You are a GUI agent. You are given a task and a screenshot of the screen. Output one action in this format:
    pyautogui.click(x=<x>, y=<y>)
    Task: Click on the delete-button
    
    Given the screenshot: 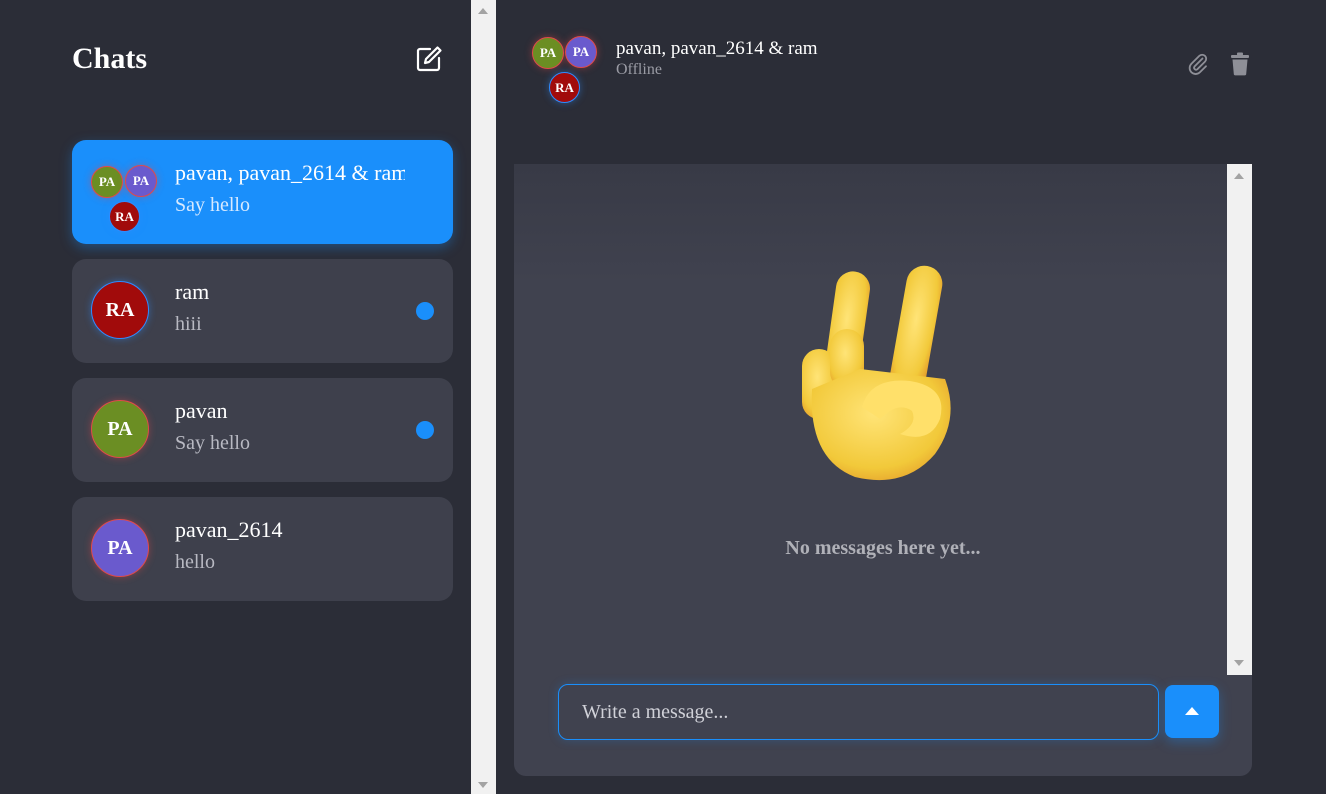 What is the action you would take?
    pyautogui.click(x=1241, y=64)
    